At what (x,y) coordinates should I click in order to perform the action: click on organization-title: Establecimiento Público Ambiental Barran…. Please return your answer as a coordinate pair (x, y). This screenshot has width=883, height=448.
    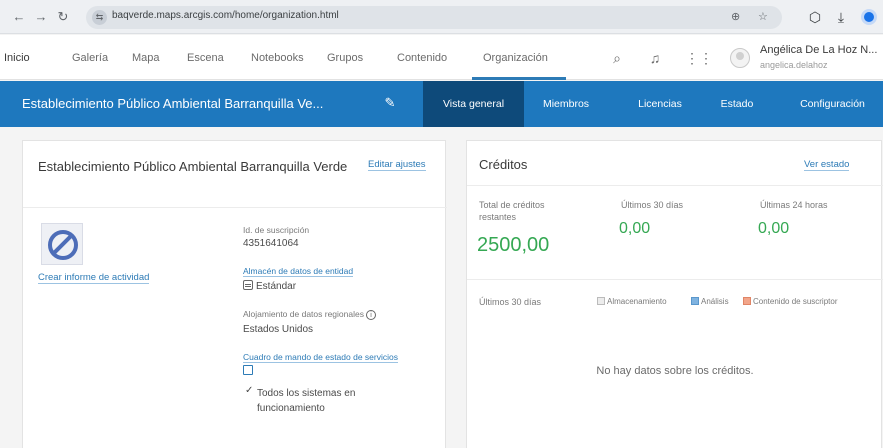
    Looking at the image, I should click on (173, 103).